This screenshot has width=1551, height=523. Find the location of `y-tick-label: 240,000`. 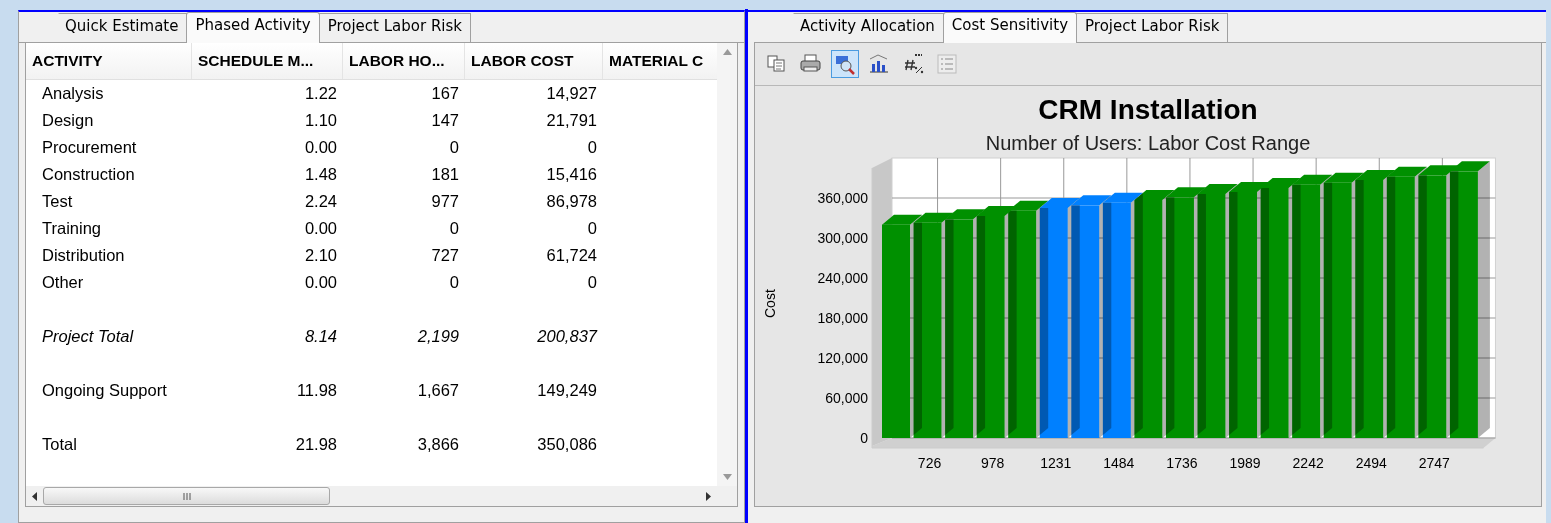

y-tick-label: 240,000 is located at coordinates (842, 278).